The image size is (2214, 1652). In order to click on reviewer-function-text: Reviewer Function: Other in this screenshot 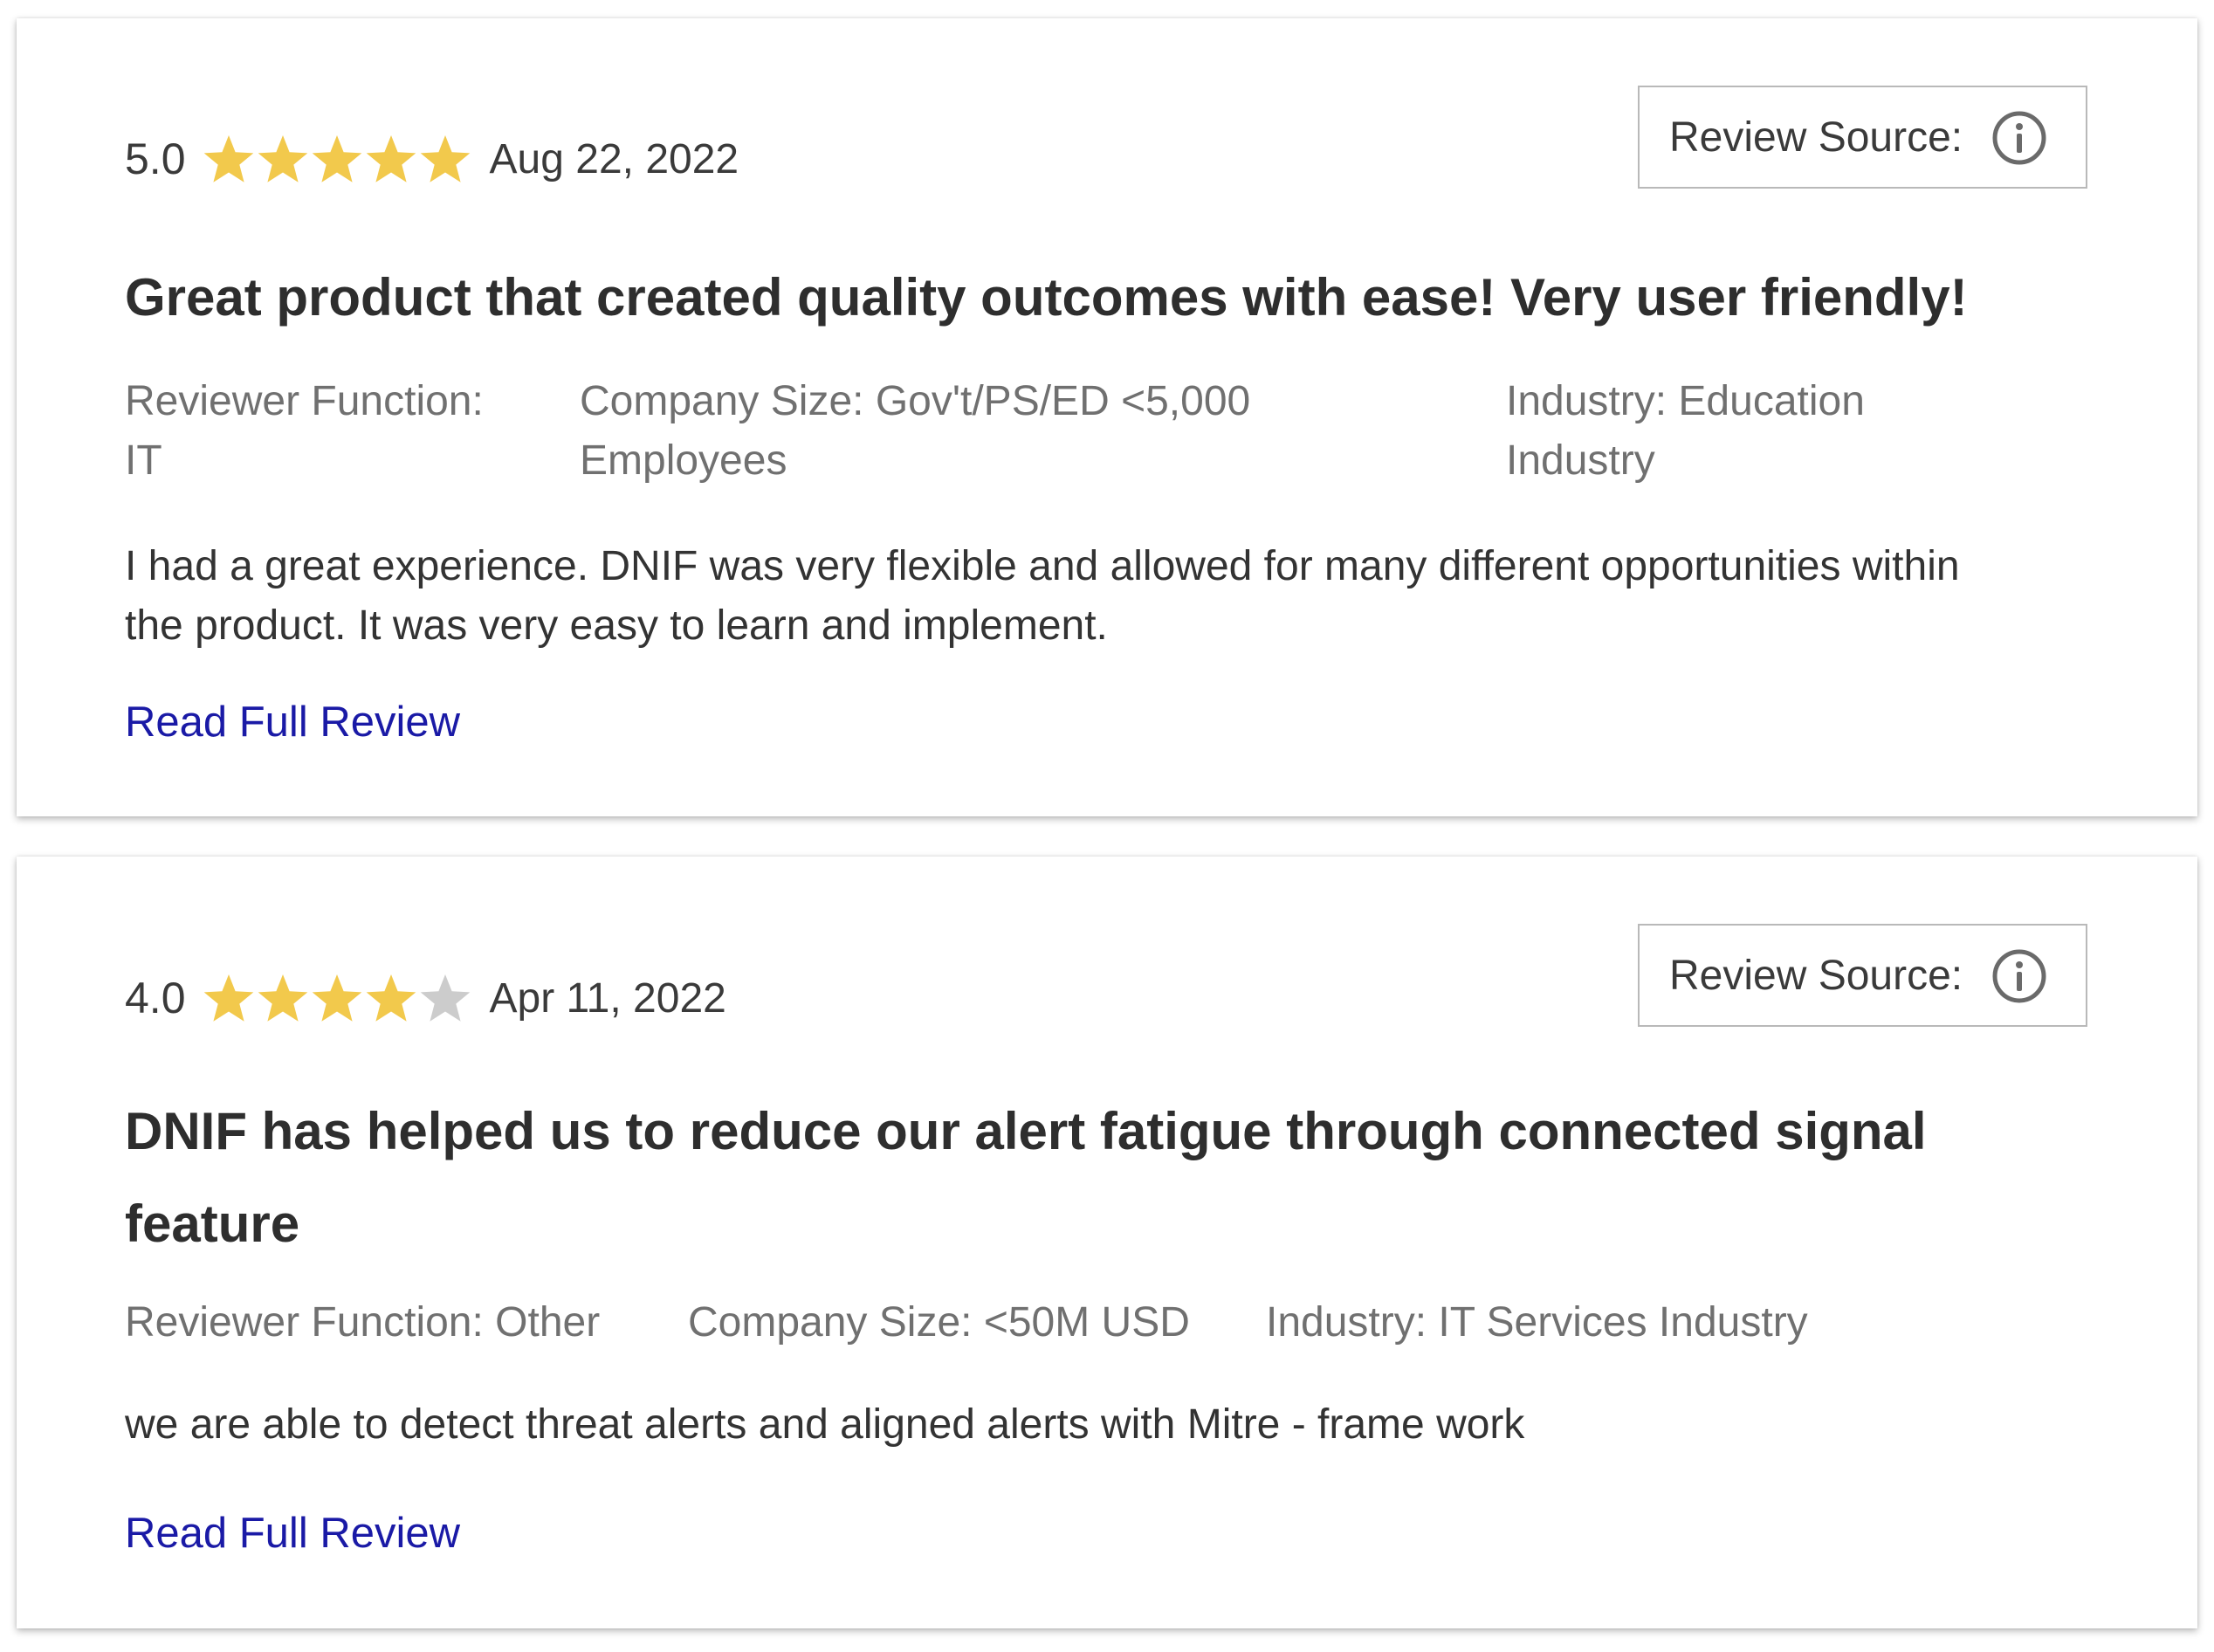, I will do `click(363, 1322)`.